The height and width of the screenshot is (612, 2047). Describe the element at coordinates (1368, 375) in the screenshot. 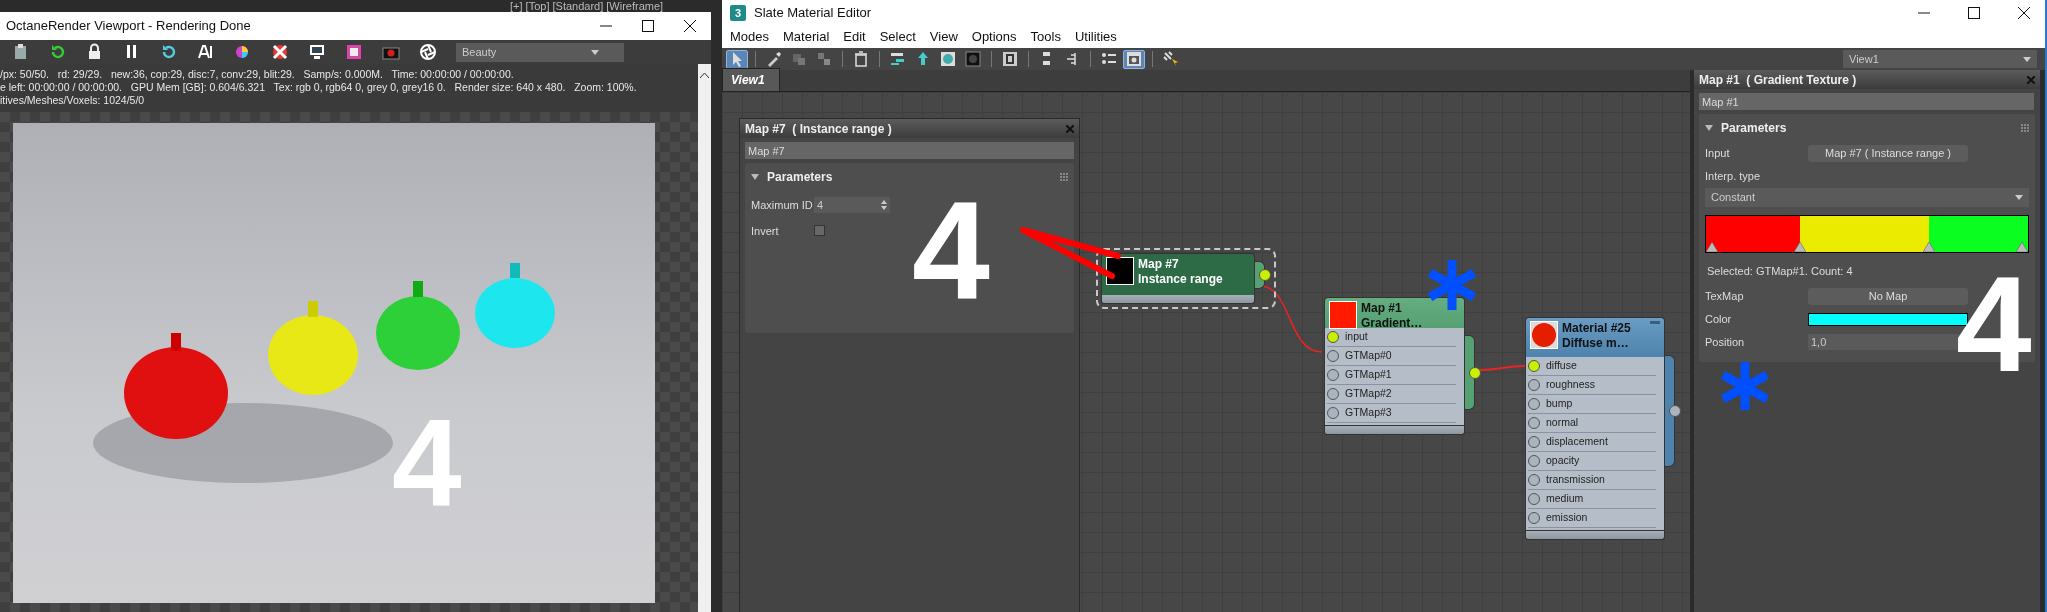

I see `port-label: GTMap#1` at that location.